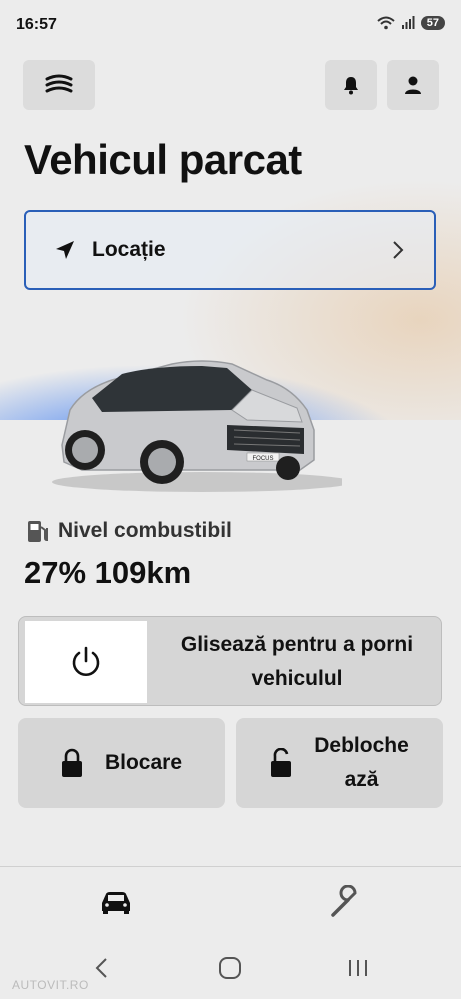 The height and width of the screenshot is (999, 461). I want to click on power-icon, so click(86, 661).